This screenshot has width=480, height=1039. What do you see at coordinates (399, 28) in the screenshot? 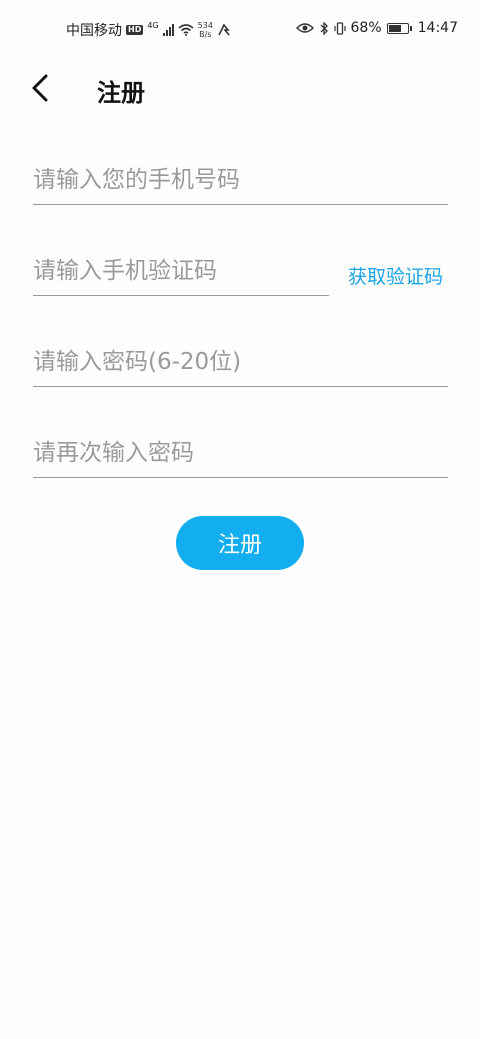
I see `battery-icon` at bounding box center [399, 28].